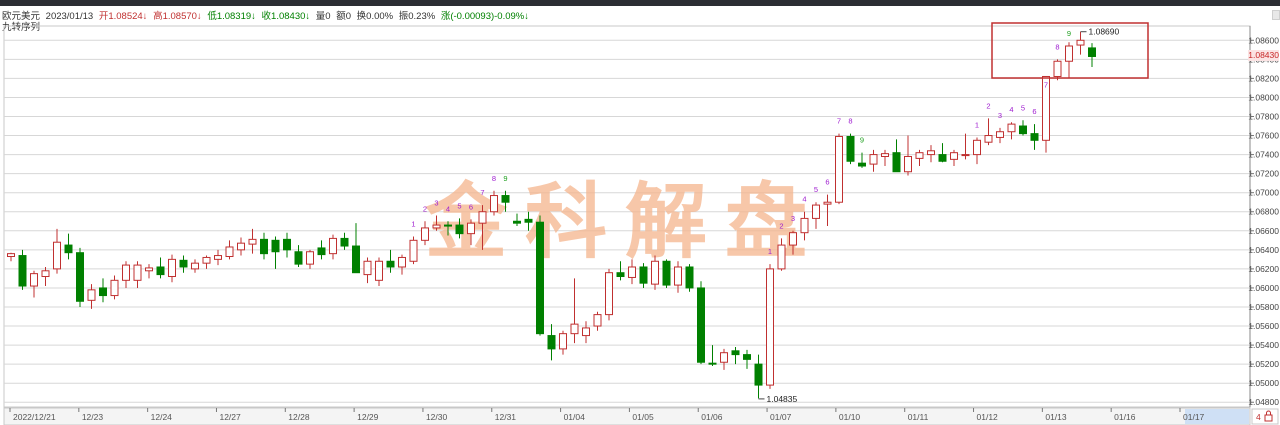 The image size is (1280, 425). I want to click on y-tick-label: 1.05600, so click(1263, 326).